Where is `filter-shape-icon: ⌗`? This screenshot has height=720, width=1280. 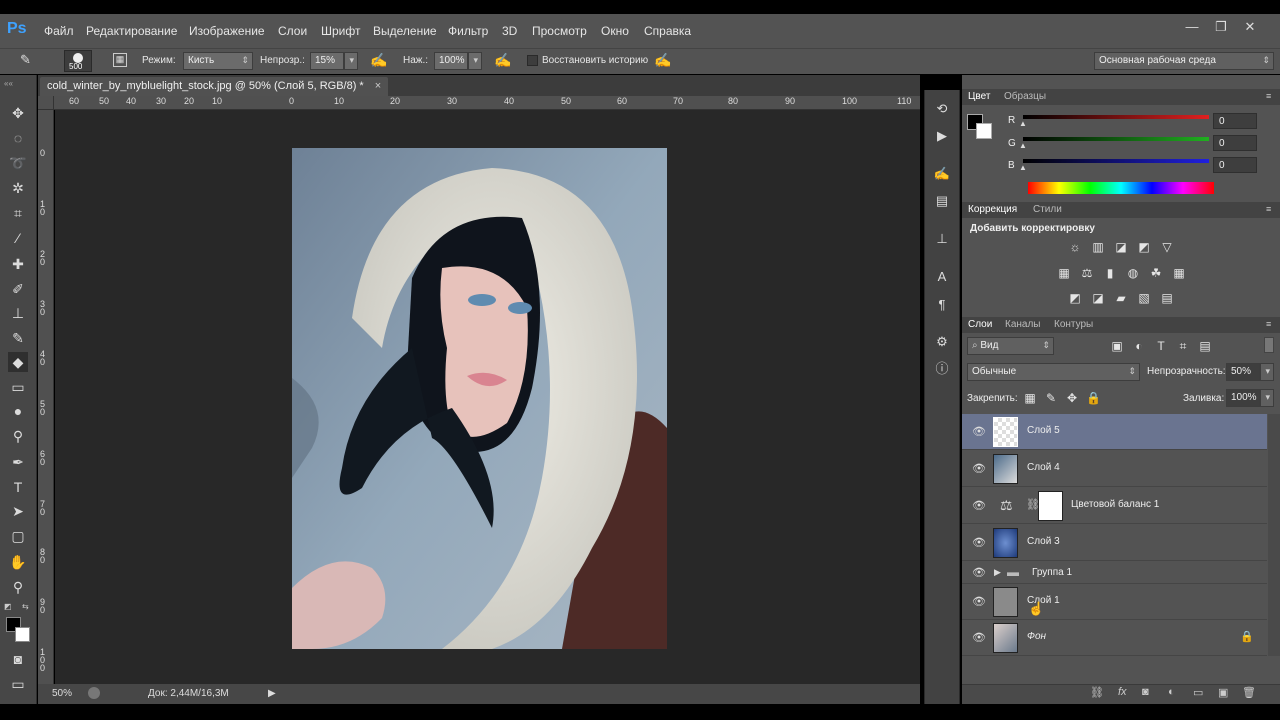
filter-shape-icon: ⌗ is located at coordinates (1183, 346).